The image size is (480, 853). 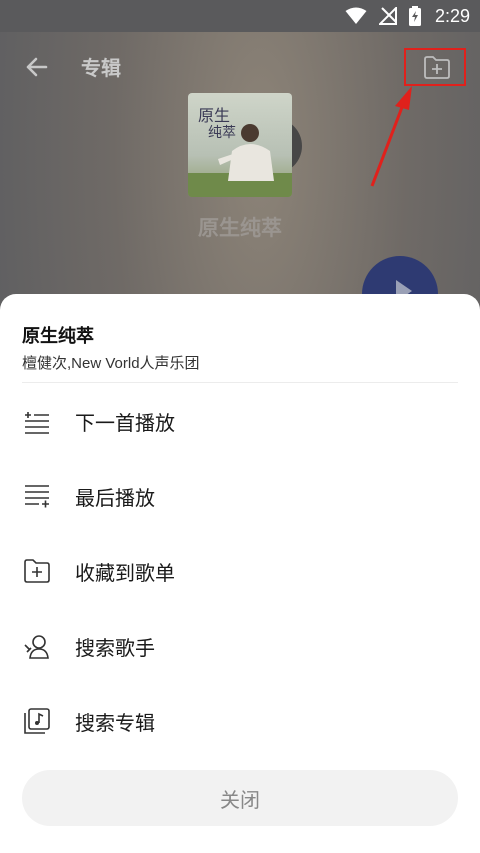 I want to click on album-name: 原生纯萃, so click(x=240, y=228).